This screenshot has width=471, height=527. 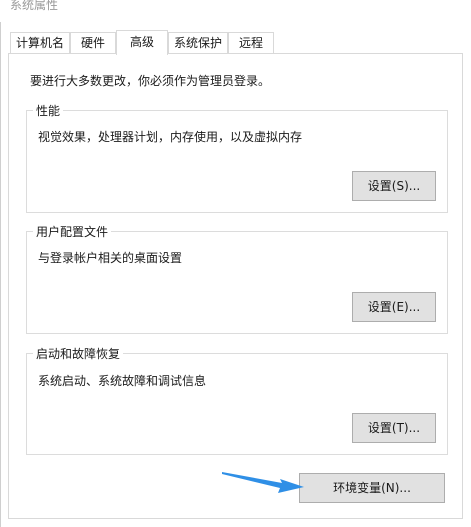 I want to click on window-title: 系统属性, so click(x=34, y=6).